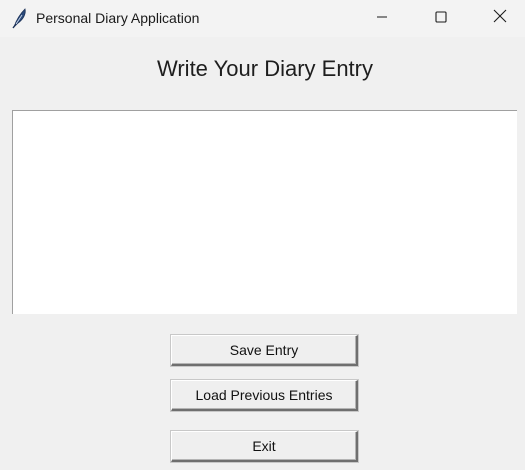 The height and width of the screenshot is (470, 525). What do you see at coordinates (264, 446) in the screenshot?
I see `exit-button: Exit` at bounding box center [264, 446].